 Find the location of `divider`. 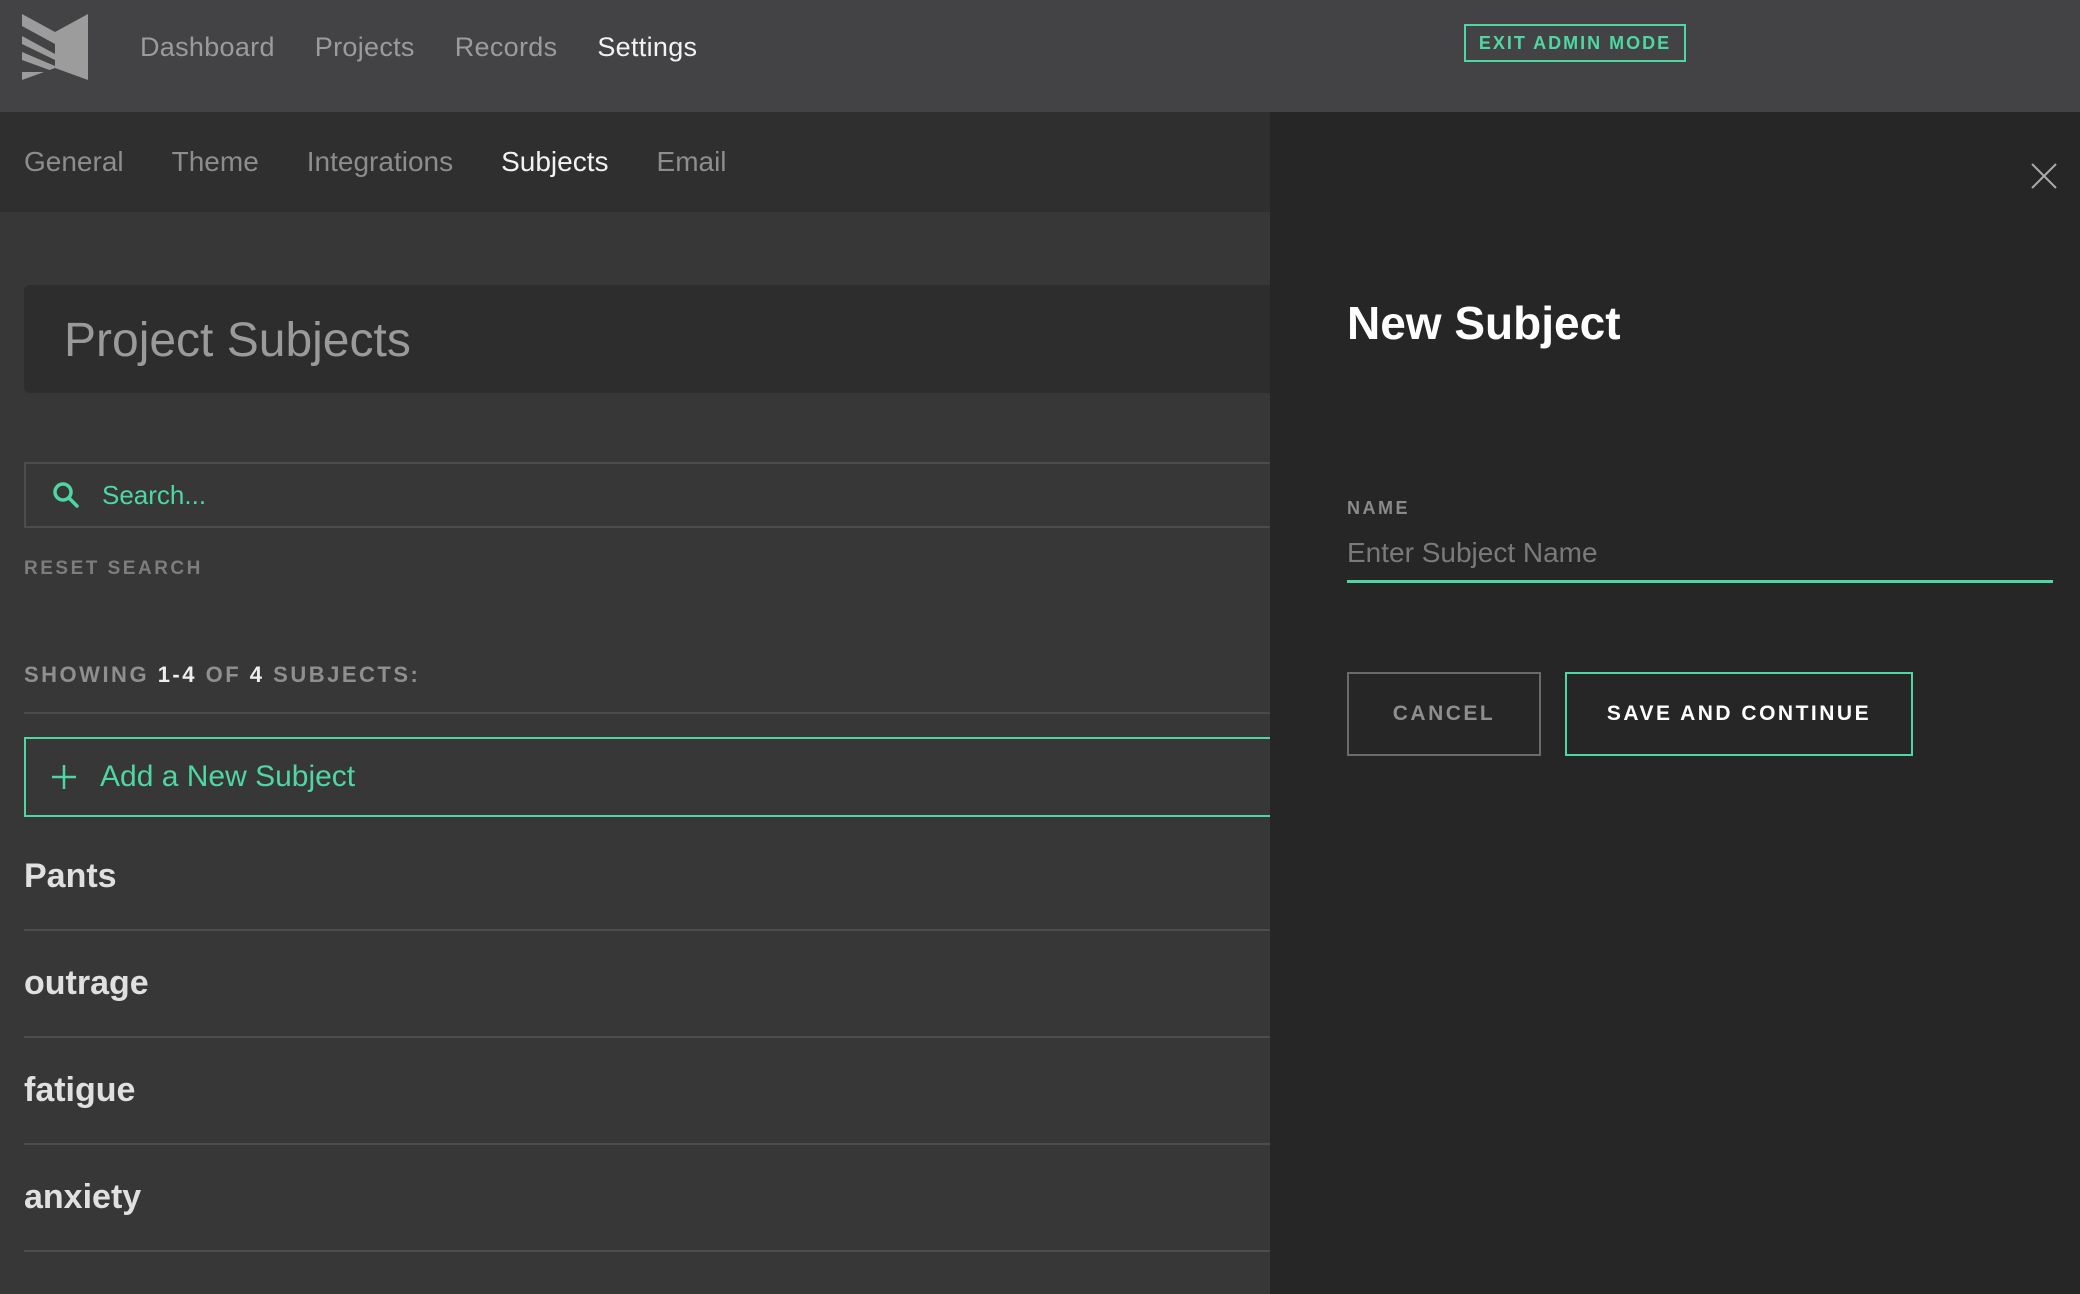

divider is located at coordinates (647, 713).